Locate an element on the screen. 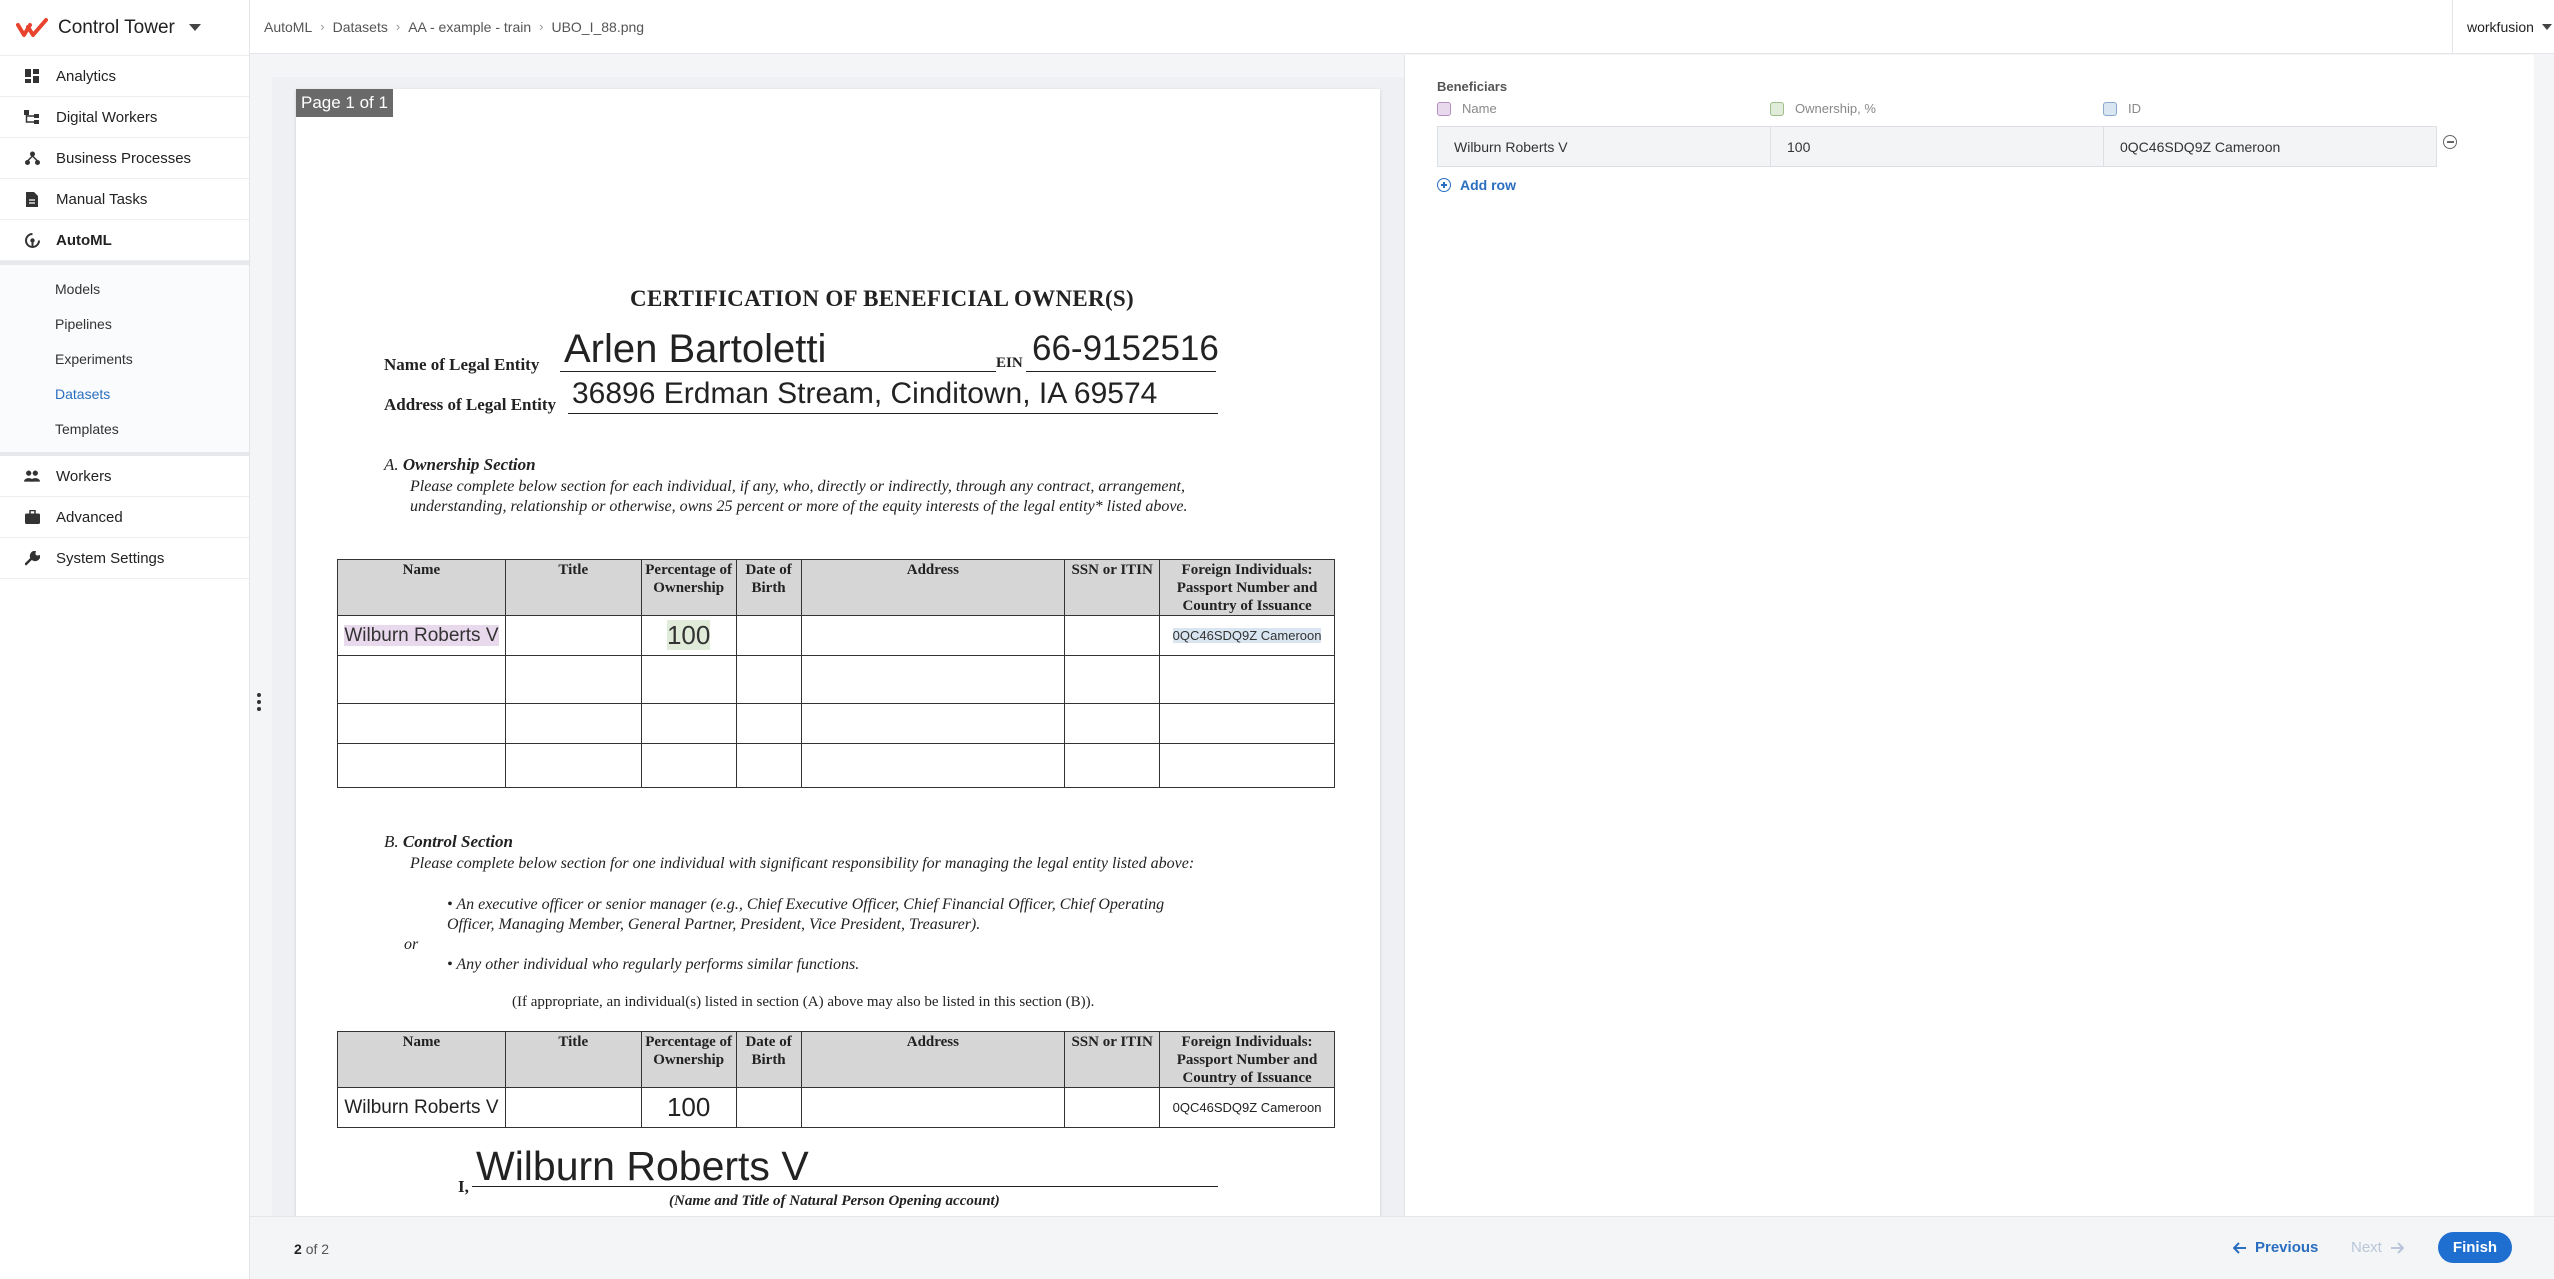 The width and height of the screenshot is (2554, 1279). sidebar-item-digital-workers: Digital Workers is located at coordinates (124, 117).